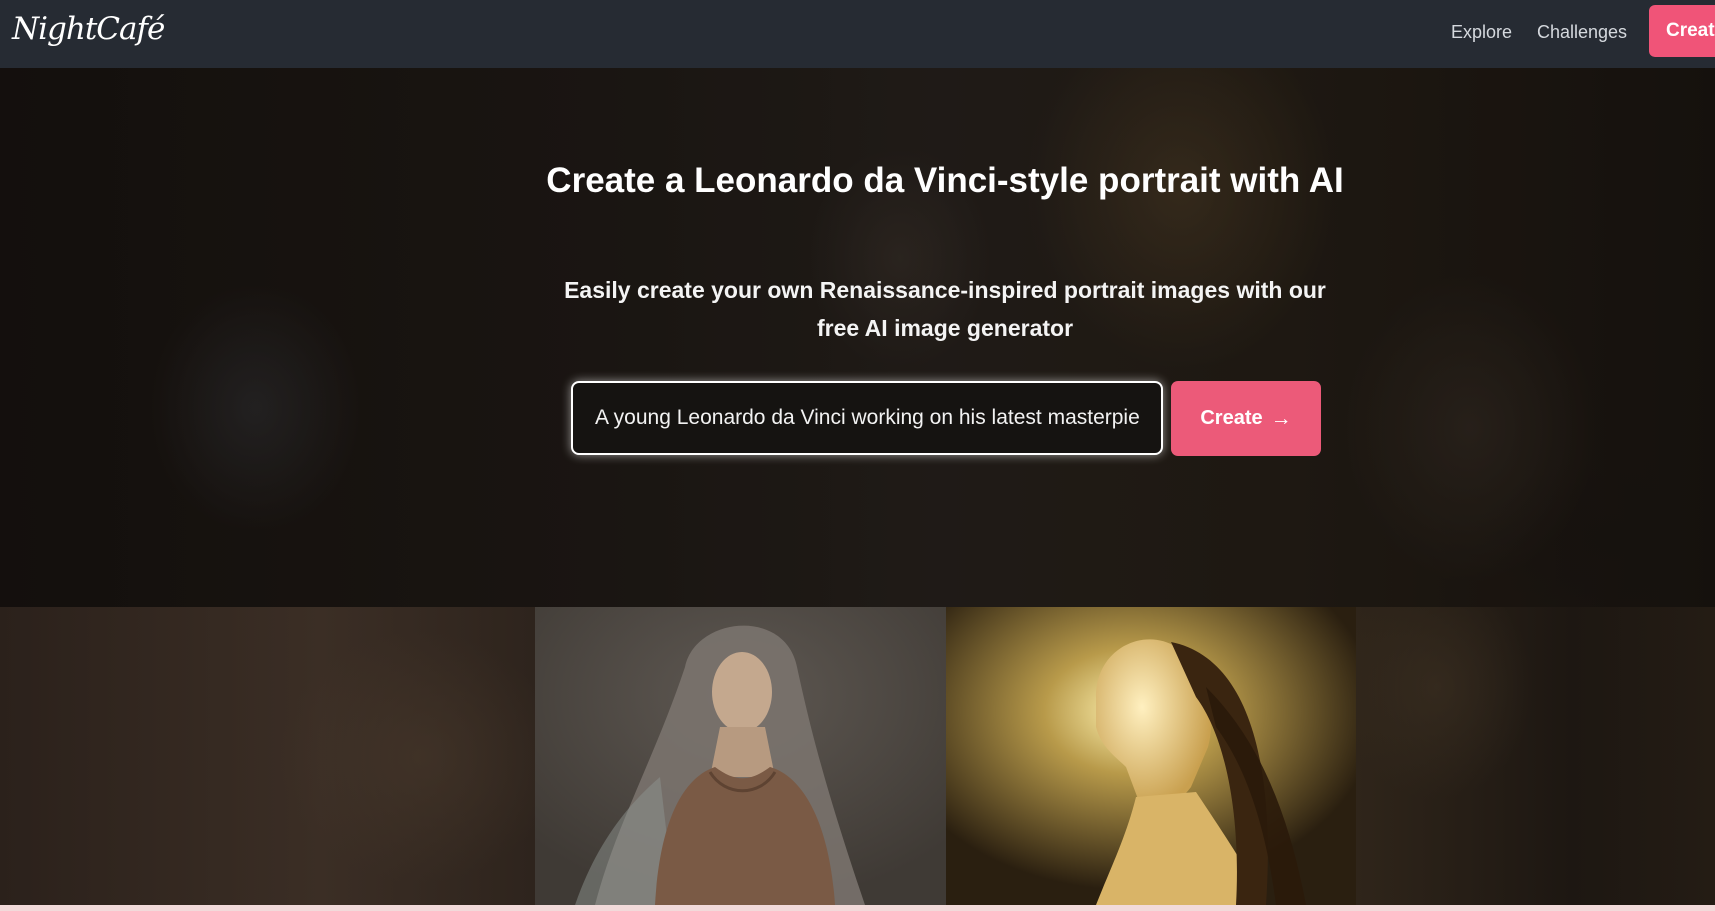 This screenshot has width=1715, height=911. What do you see at coordinates (857, 34) in the screenshot?
I see `top-navbar: NightCafé Explore Challenges Create` at bounding box center [857, 34].